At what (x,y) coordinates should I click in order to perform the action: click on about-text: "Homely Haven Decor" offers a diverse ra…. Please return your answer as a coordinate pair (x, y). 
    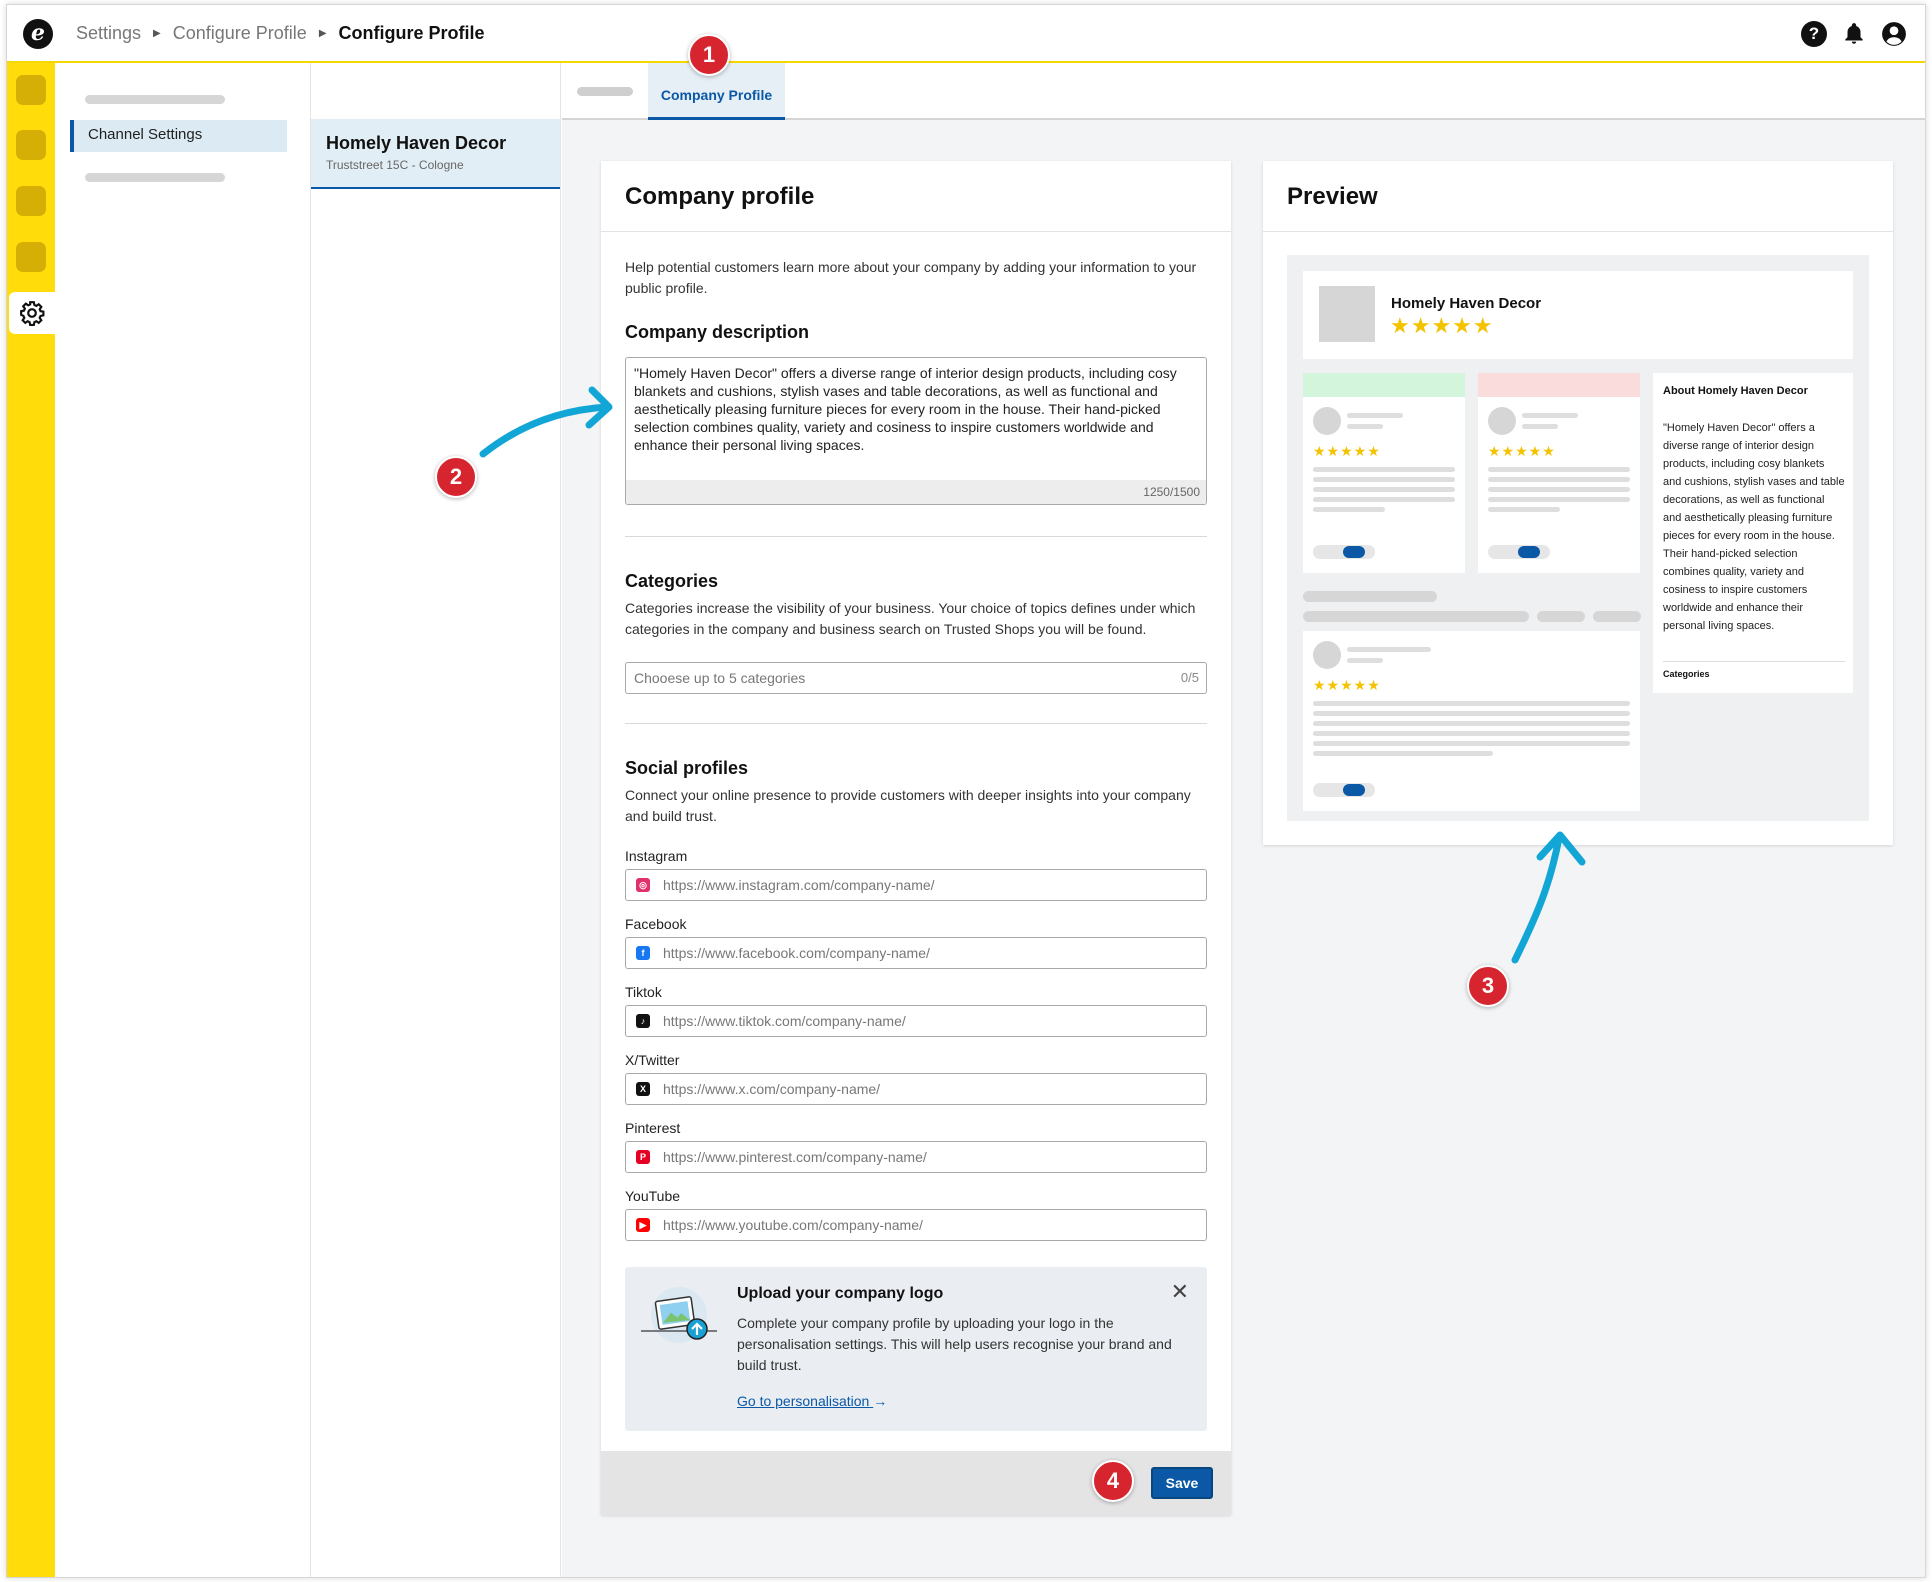
    Looking at the image, I should click on (1754, 527).